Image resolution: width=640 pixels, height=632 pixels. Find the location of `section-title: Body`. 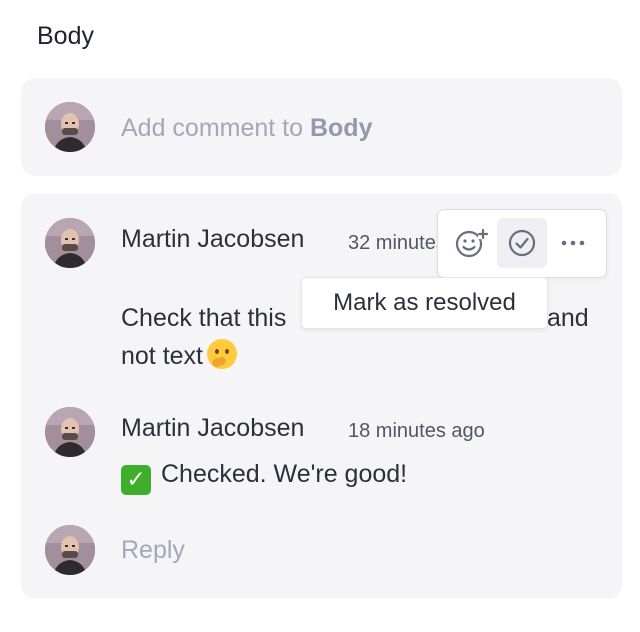

section-title: Body is located at coordinates (65, 36).